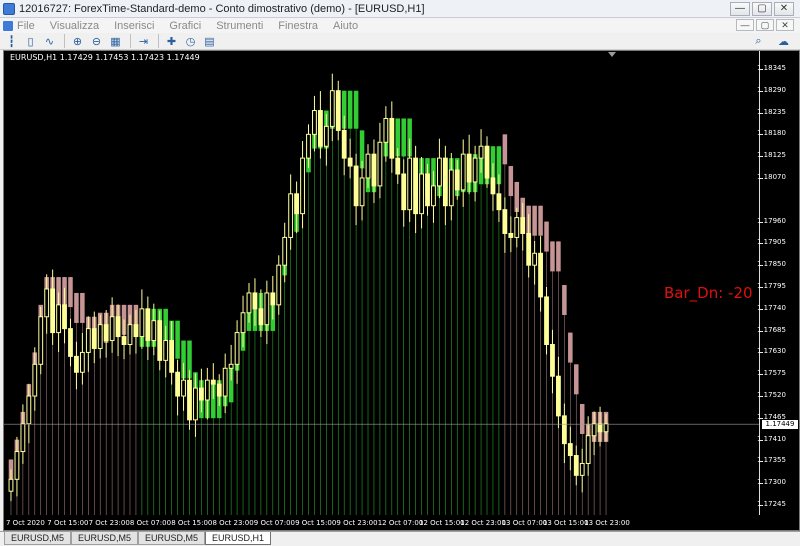 This screenshot has width=800, height=546. I want to click on menu-tools: Strumenti, so click(239, 26).